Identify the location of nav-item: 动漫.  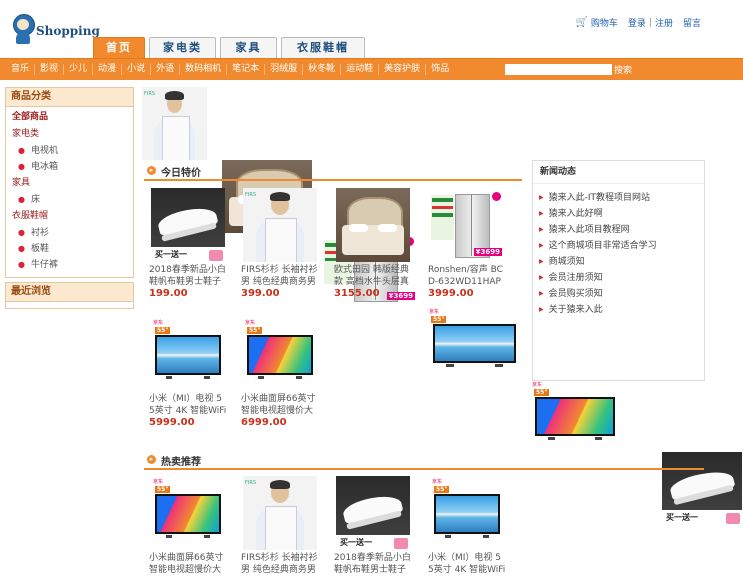
(108, 69).